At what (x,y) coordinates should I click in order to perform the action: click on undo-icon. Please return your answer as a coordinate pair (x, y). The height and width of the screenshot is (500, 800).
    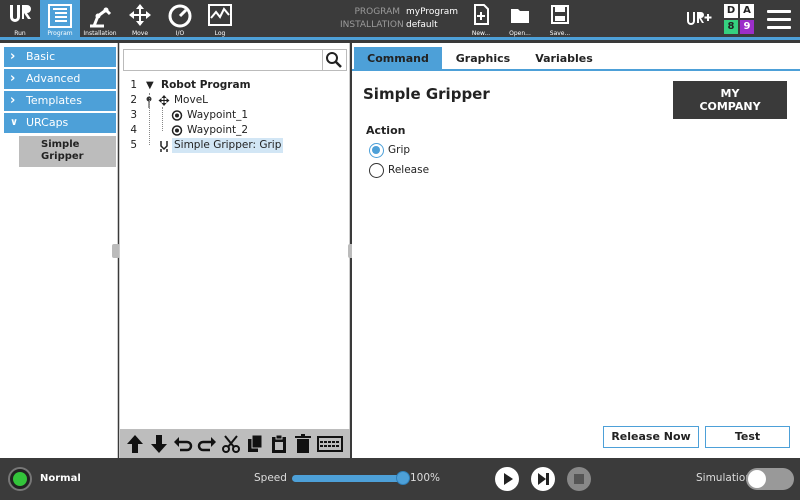
    Looking at the image, I should click on (183, 444).